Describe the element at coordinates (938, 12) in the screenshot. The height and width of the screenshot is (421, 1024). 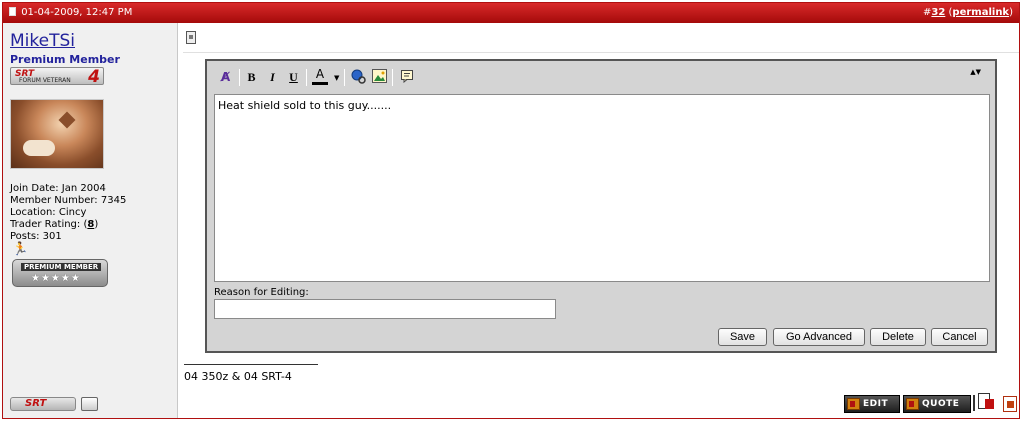
I see `post-number-link: 32` at that location.